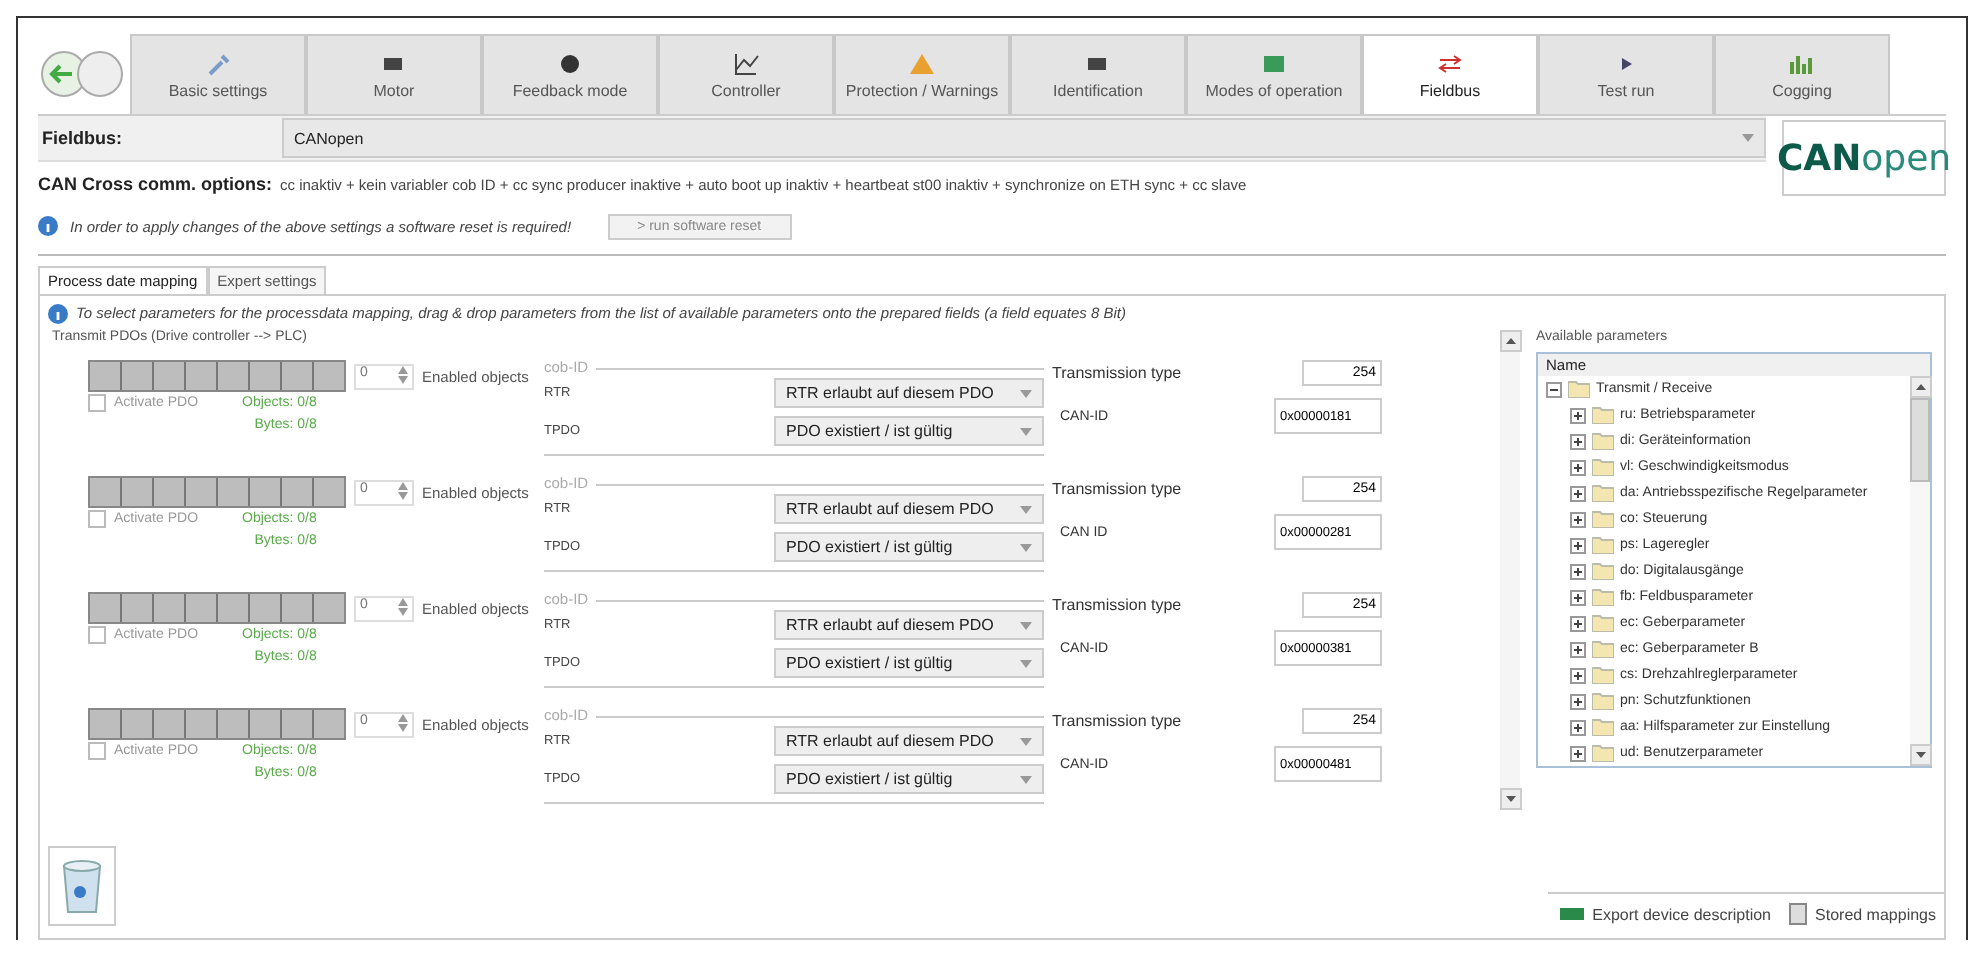 The image size is (1984, 958). Describe the element at coordinates (1666, 914) in the screenshot. I see `footer-link: Export device description` at that location.